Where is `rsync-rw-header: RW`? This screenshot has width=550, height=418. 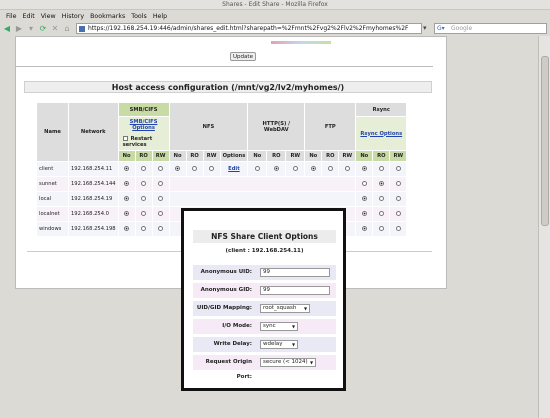 rsync-rw-header: RW is located at coordinates (398, 156).